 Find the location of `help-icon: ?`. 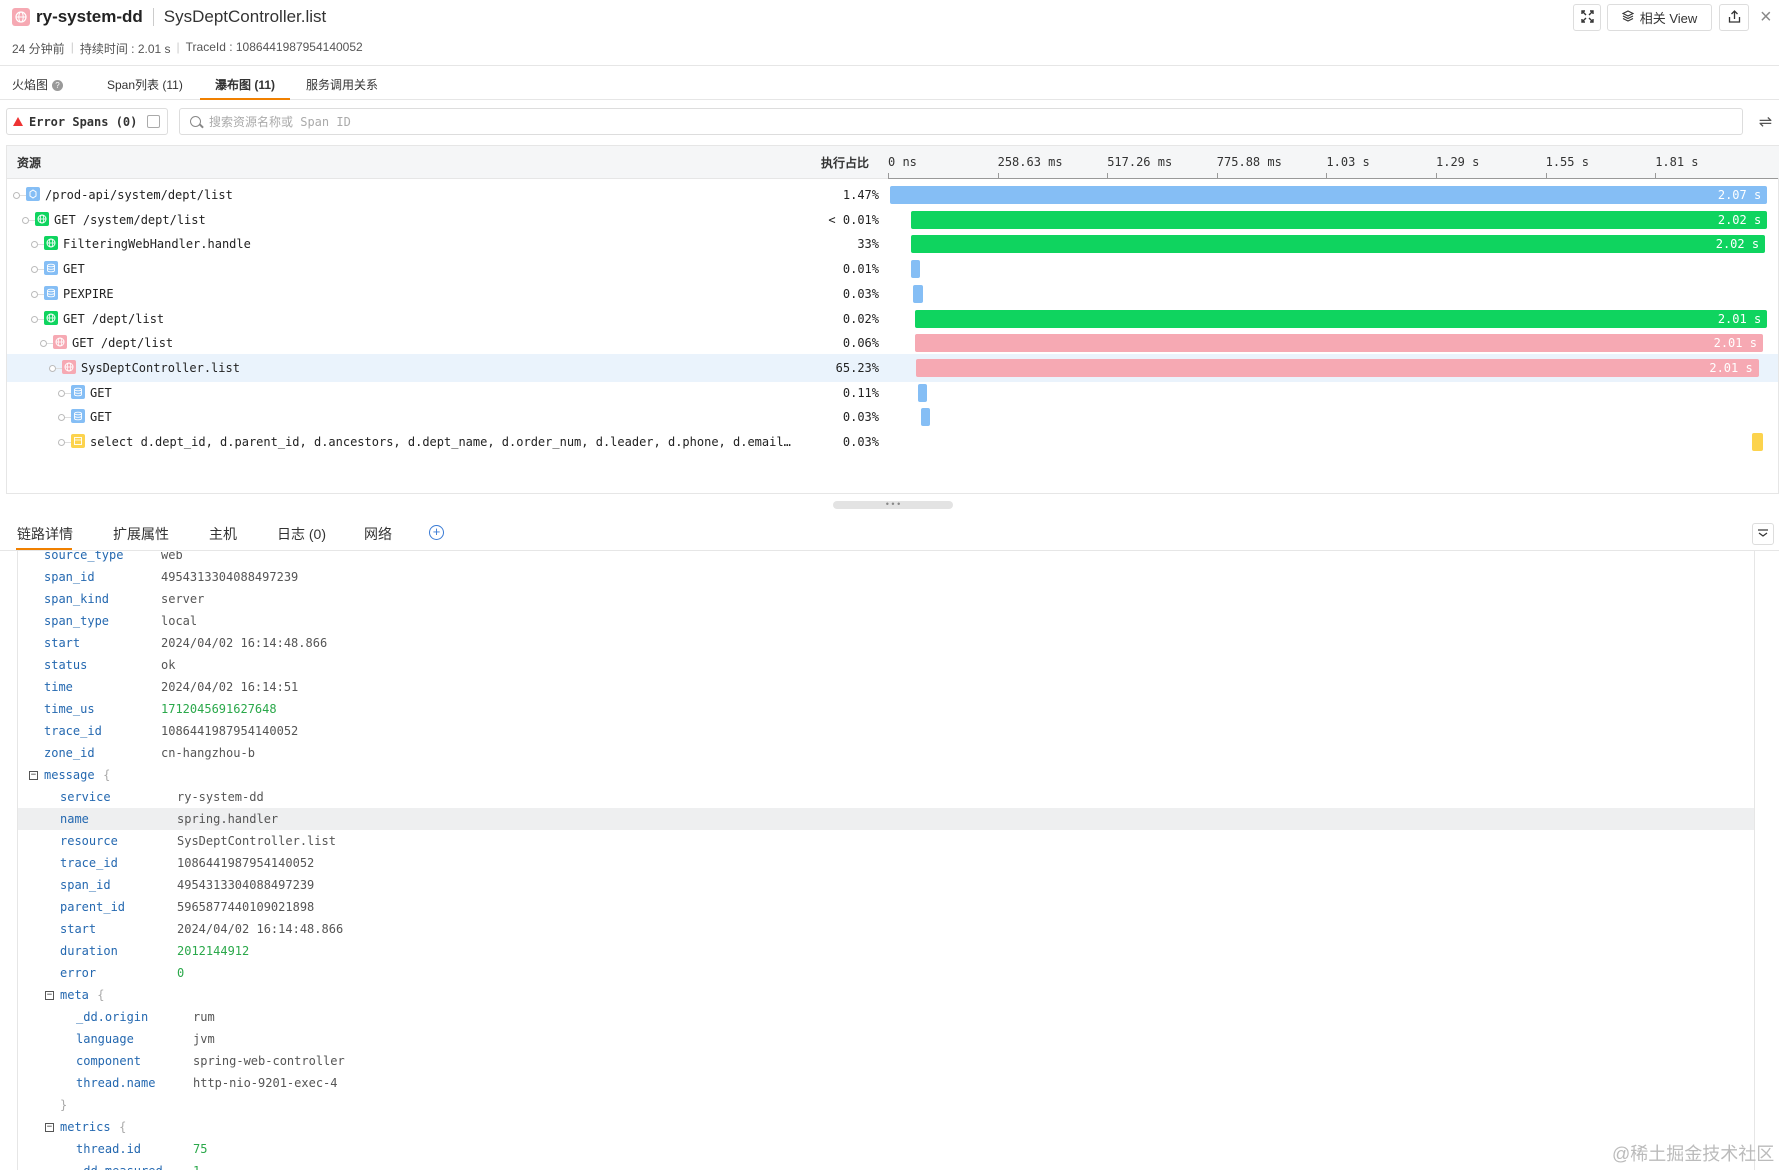

help-icon: ? is located at coordinates (58, 86).